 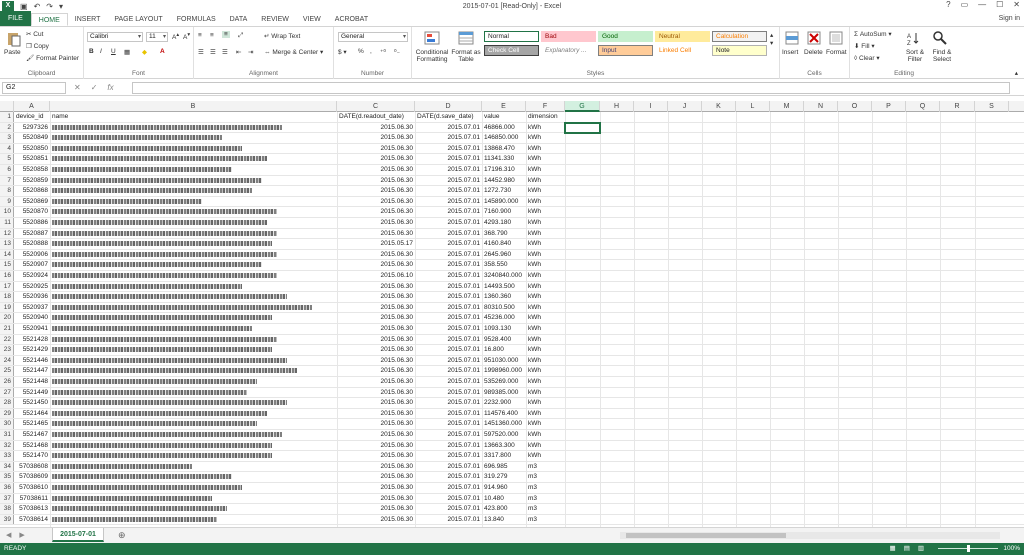 What do you see at coordinates (814, 38) in the screenshot?
I see `delete-cells-icon` at bounding box center [814, 38].